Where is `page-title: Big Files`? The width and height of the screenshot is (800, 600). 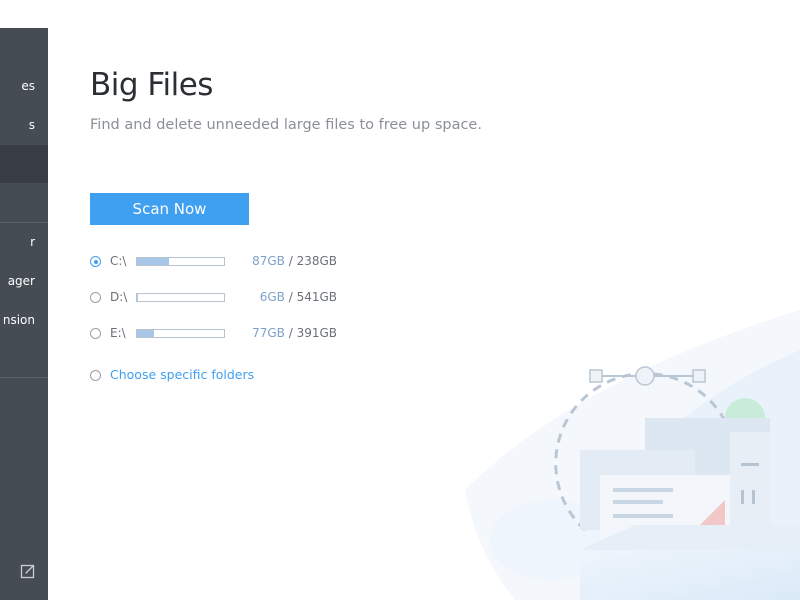 page-title: Big Files is located at coordinates (151, 85).